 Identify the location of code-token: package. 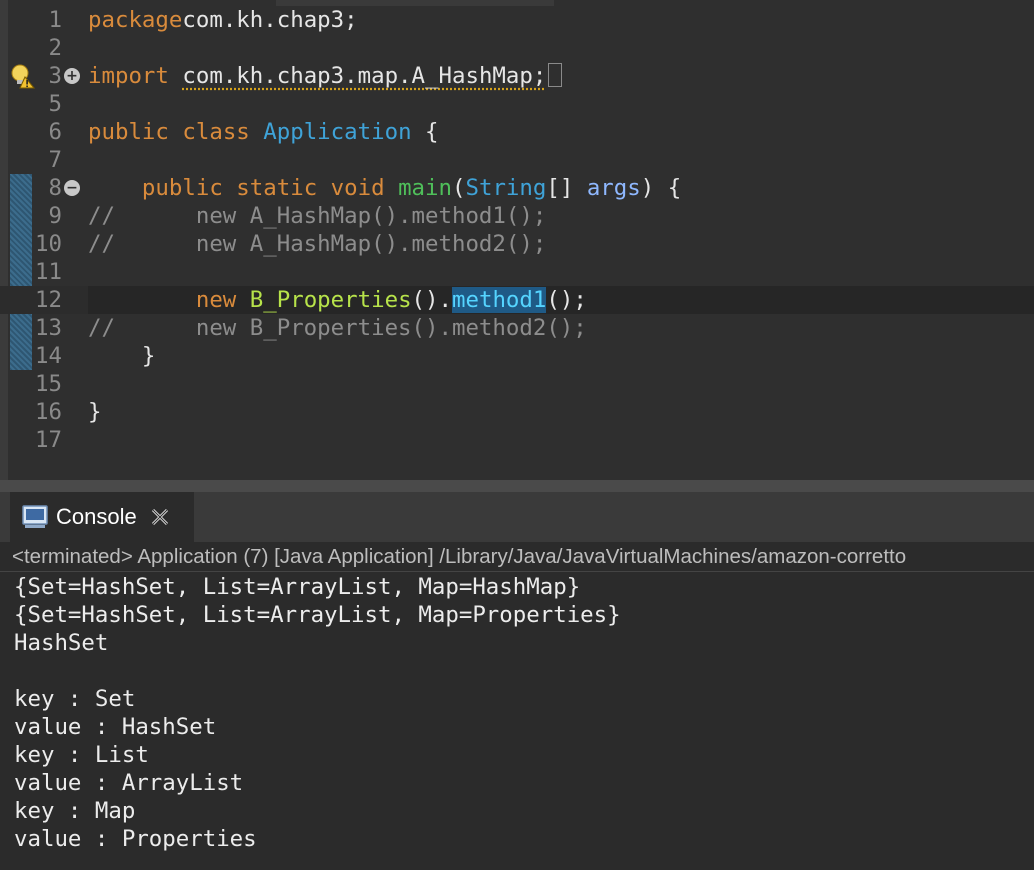
(135, 20).